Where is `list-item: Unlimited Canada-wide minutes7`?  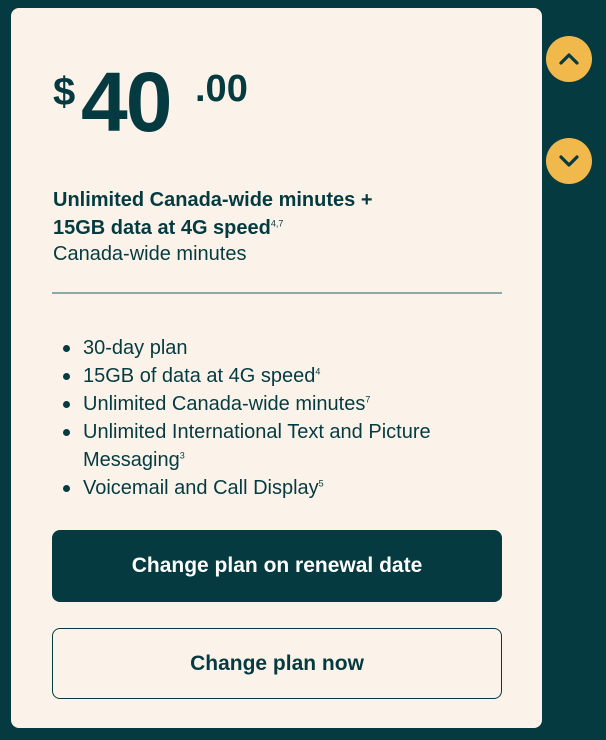 list-item: Unlimited Canada-wide minutes7 is located at coordinates (278, 404).